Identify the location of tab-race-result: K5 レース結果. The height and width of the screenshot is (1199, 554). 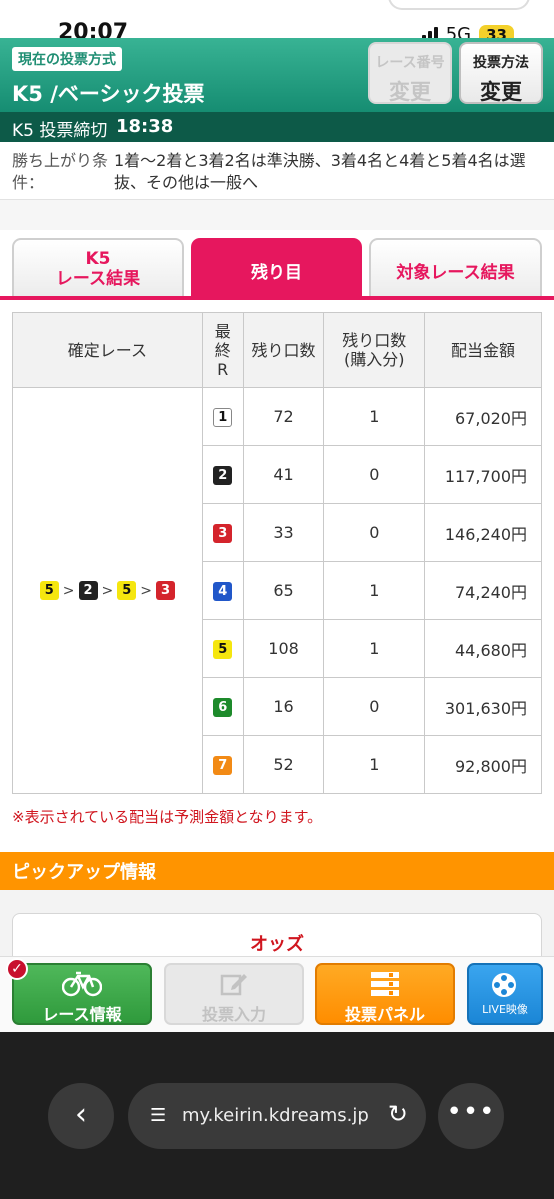
(98, 267).